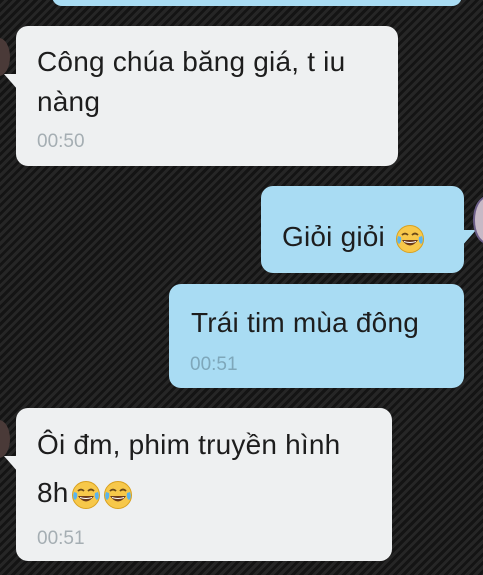 This screenshot has height=575, width=483. What do you see at coordinates (189, 444) in the screenshot?
I see `message-text: Ôi đm, phim truyền hình` at bounding box center [189, 444].